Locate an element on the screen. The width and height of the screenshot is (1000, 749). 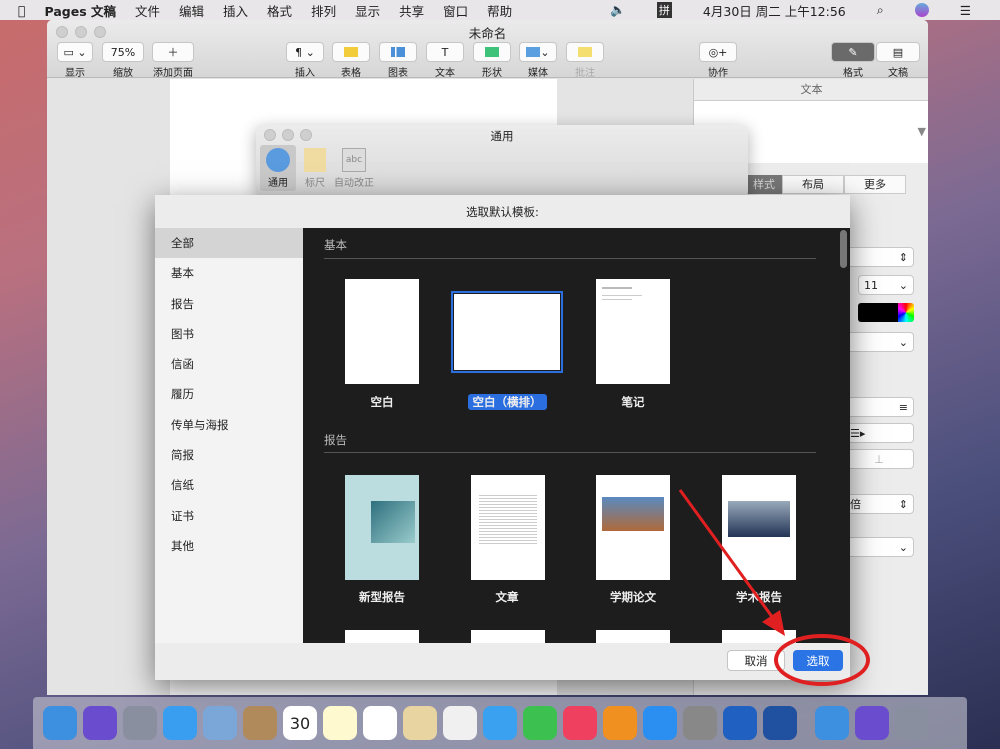
category-item: 信纸 is located at coordinates (229, 485).